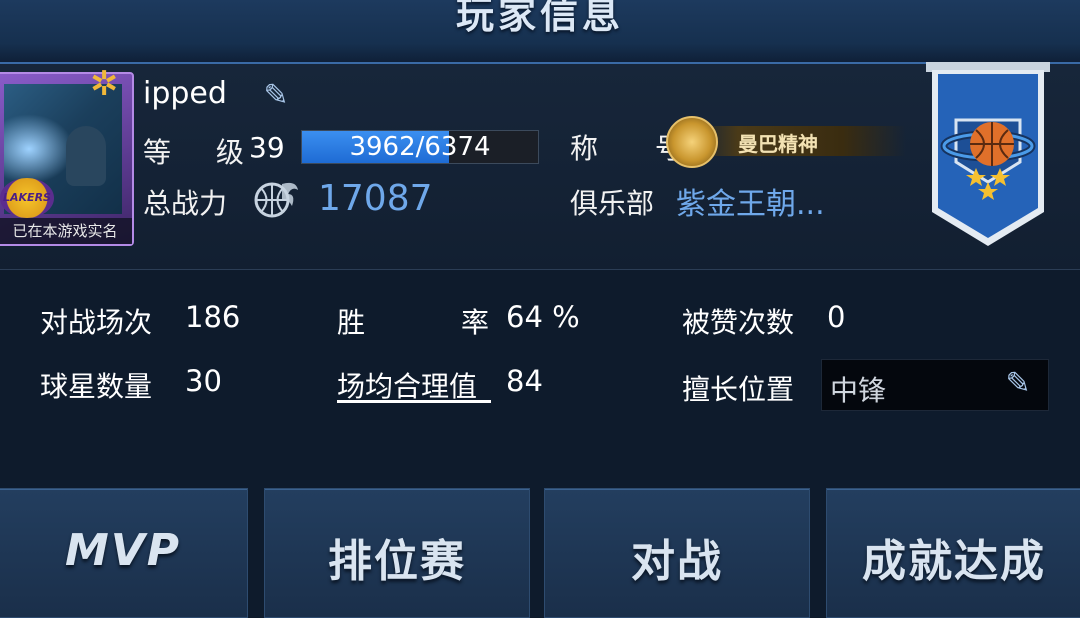 This screenshot has width=1080, height=618. What do you see at coordinates (475, 322) in the screenshot?
I see `winrate-label-part2: 率` at bounding box center [475, 322].